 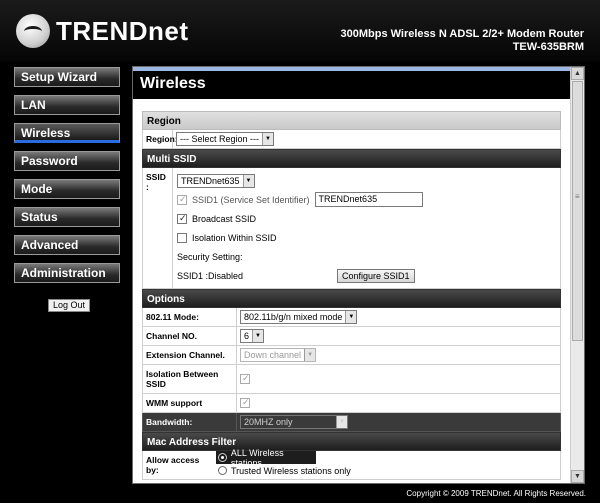 What do you see at coordinates (351, 403) in the screenshot?
I see `wmm-support-row: WMM support` at bounding box center [351, 403].